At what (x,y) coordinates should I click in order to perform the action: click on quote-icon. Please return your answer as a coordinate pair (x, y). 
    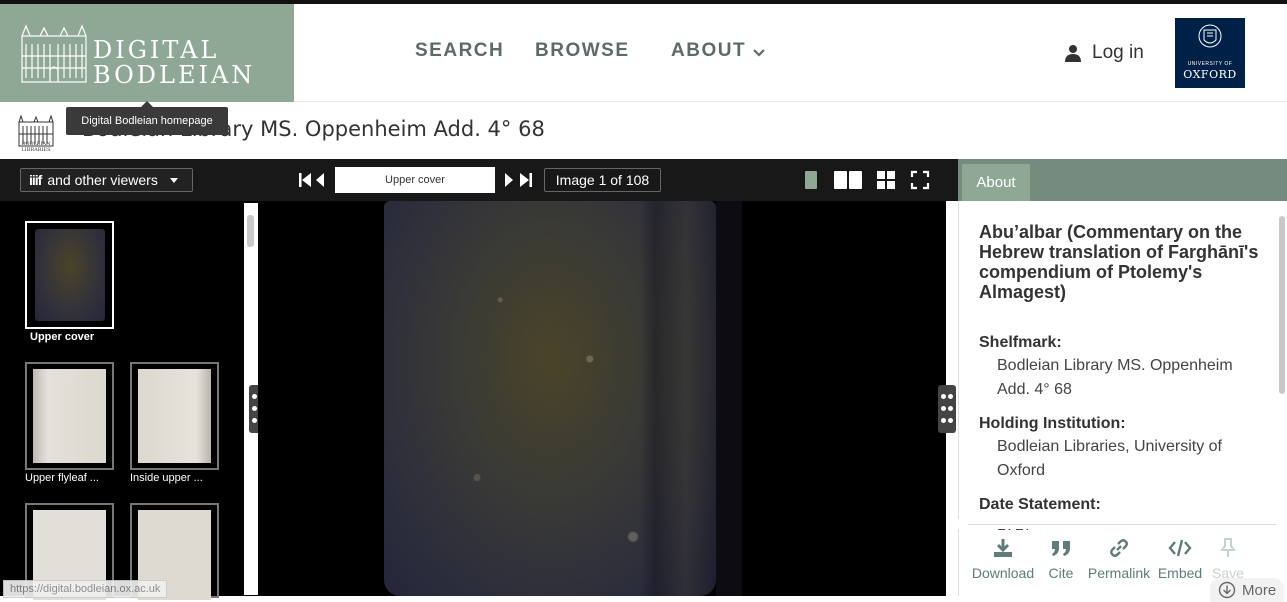
    Looking at the image, I should click on (1061, 548).